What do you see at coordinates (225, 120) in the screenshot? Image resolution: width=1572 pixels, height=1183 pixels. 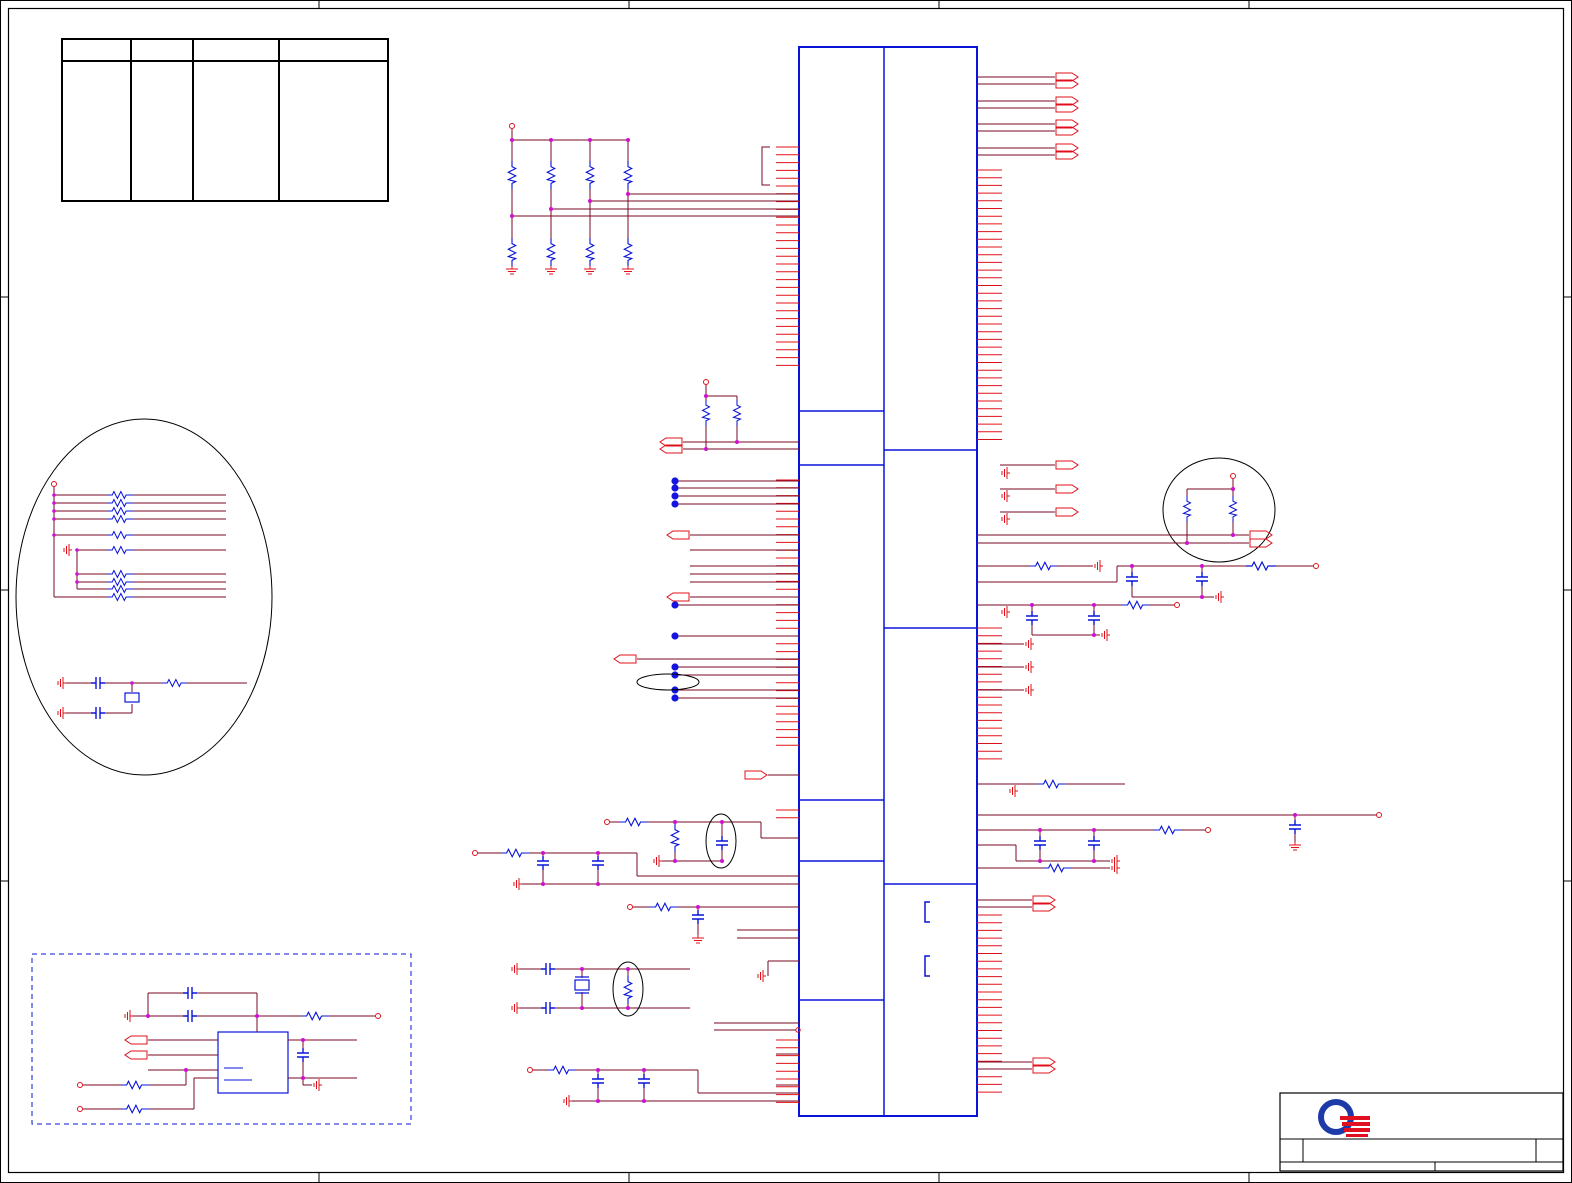 I see `revision-table` at bounding box center [225, 120].